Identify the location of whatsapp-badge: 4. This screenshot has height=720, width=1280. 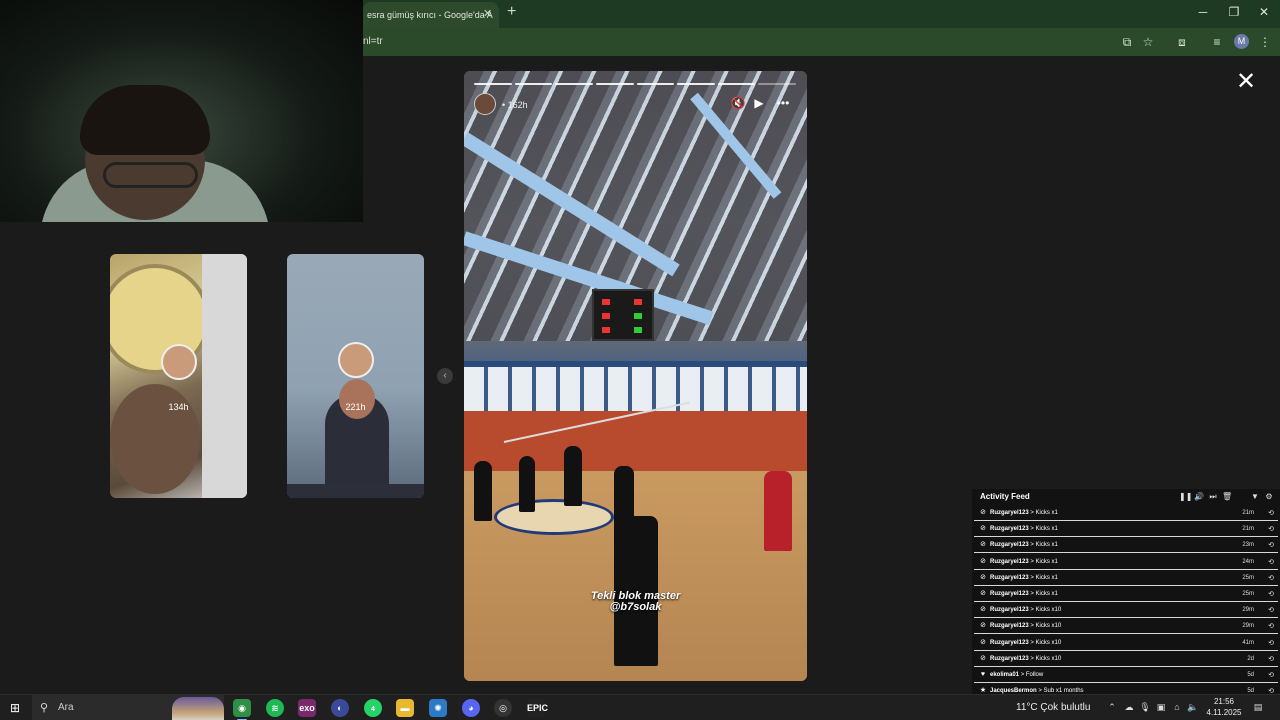
(373, 709).